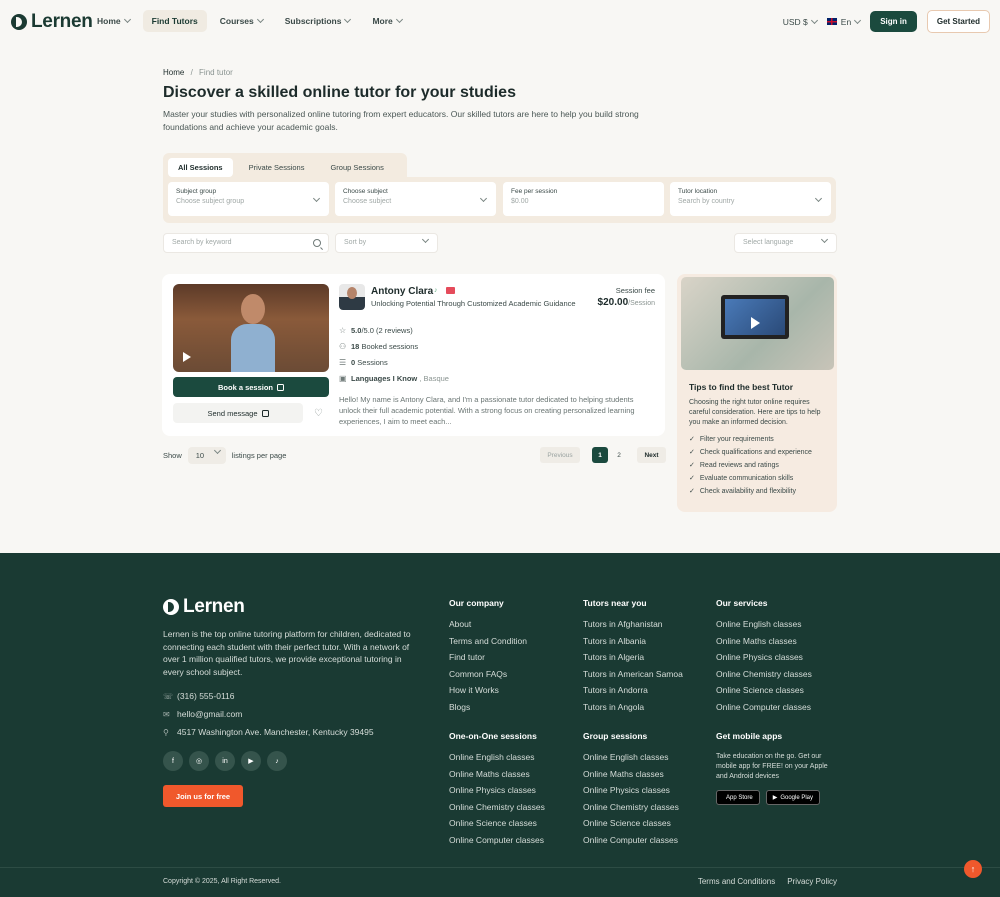 This screenshot has width=1000, height=897. I want to click on verified-icon: ♪, so click(436, 290).